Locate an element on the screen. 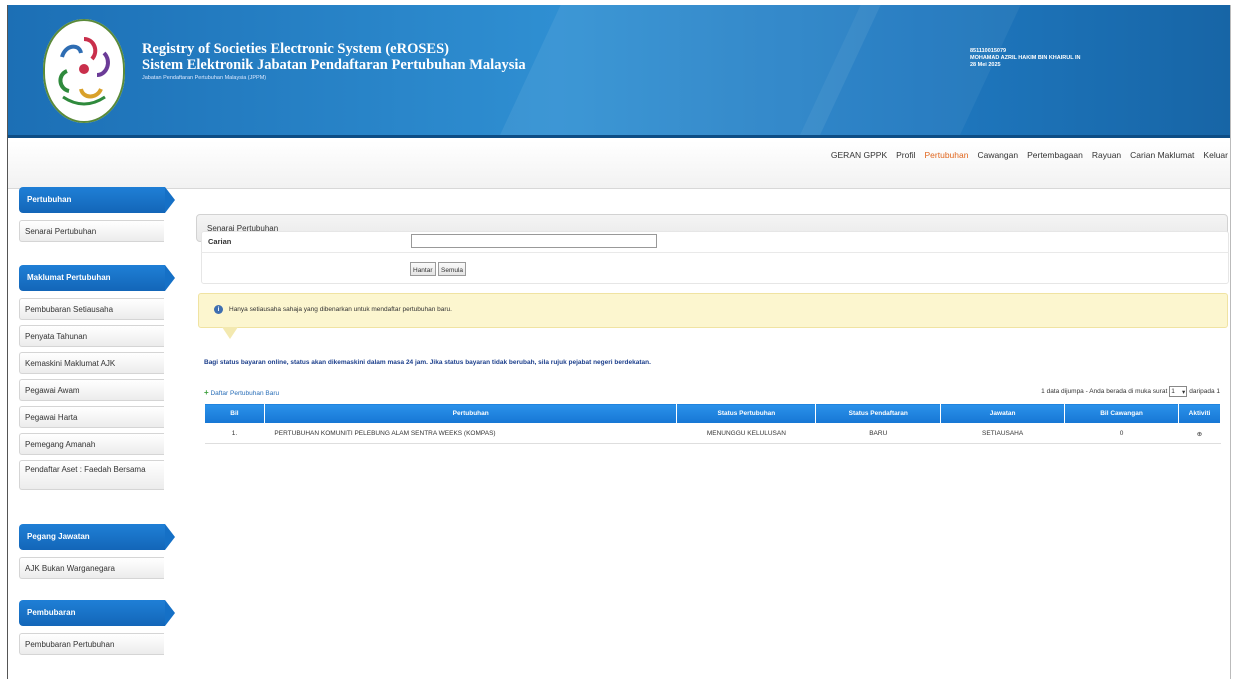 The height and width of the screenshot is (683, 1236). menu-profil: Profil is located at coordinates (905, 155).